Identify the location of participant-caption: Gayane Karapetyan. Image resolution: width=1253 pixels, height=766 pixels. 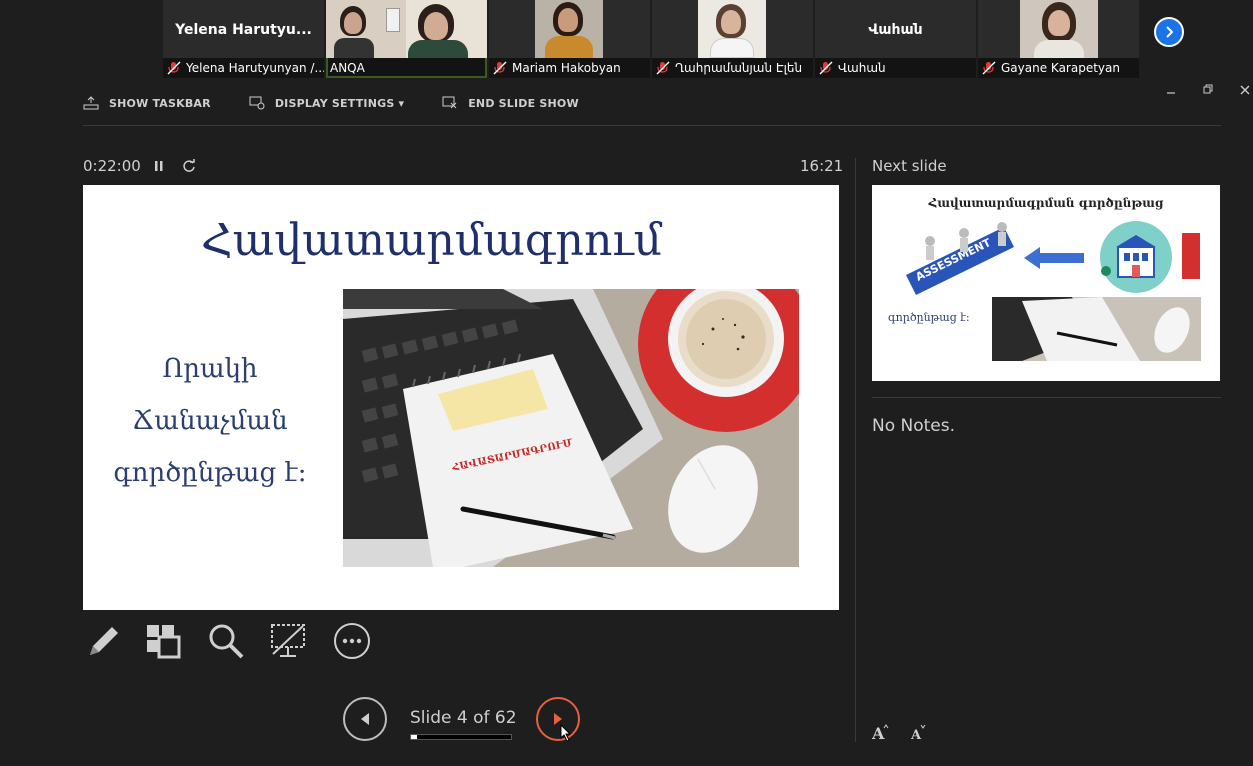
(1058, 68).